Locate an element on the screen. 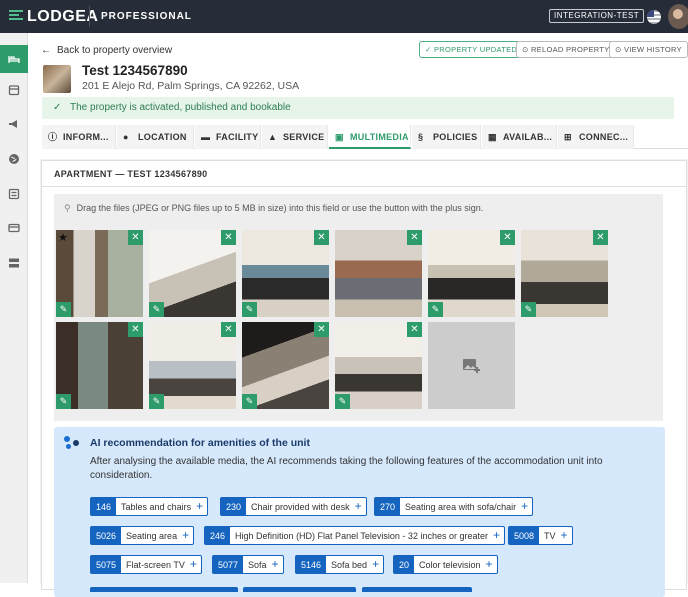 Image resolution: width=688 pixels, height=597 pixels. amenity-chip: 270 Seating area with sofa/chair + is located at coordinates (454, 506).